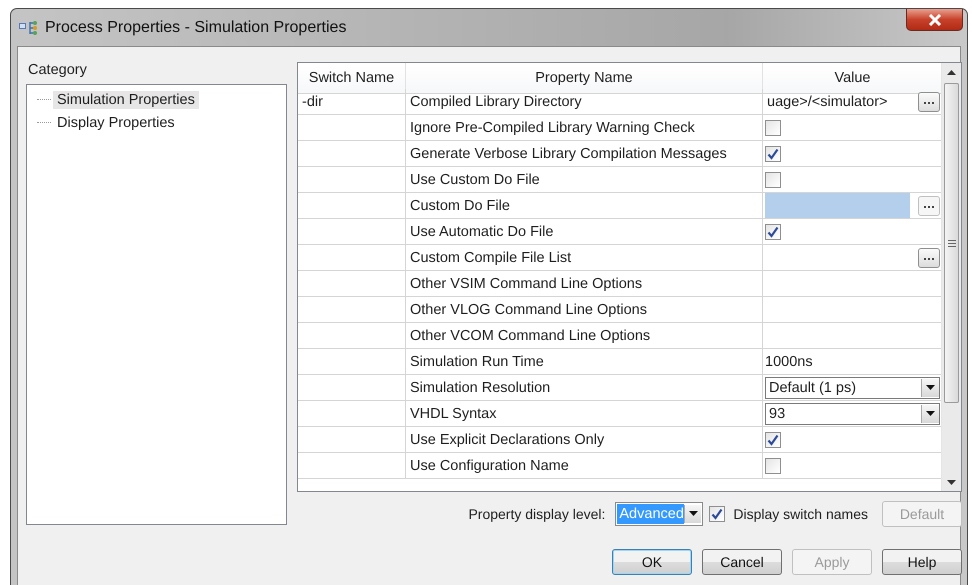 The width and height of the screenshot is (972, 585). Describe the element at coordinates (652, 561) in the screenshot. I see `dialog-button: OK` at that location.